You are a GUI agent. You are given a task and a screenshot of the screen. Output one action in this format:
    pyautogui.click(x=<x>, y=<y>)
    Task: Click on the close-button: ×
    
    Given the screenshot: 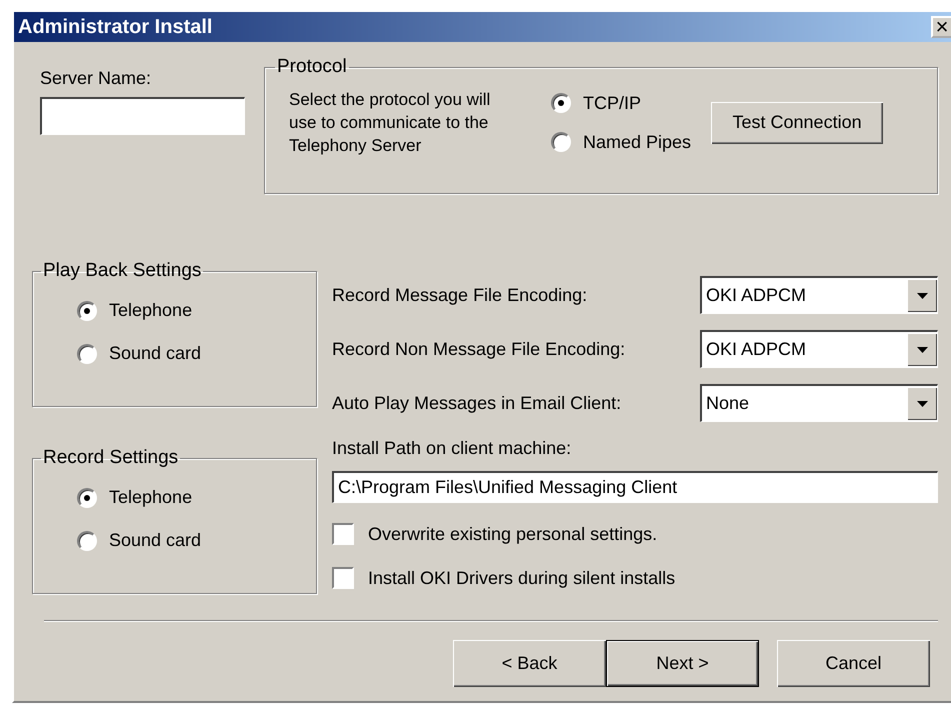 What is the action you would take?
    pyautogui.click(x=941, y=27)
    